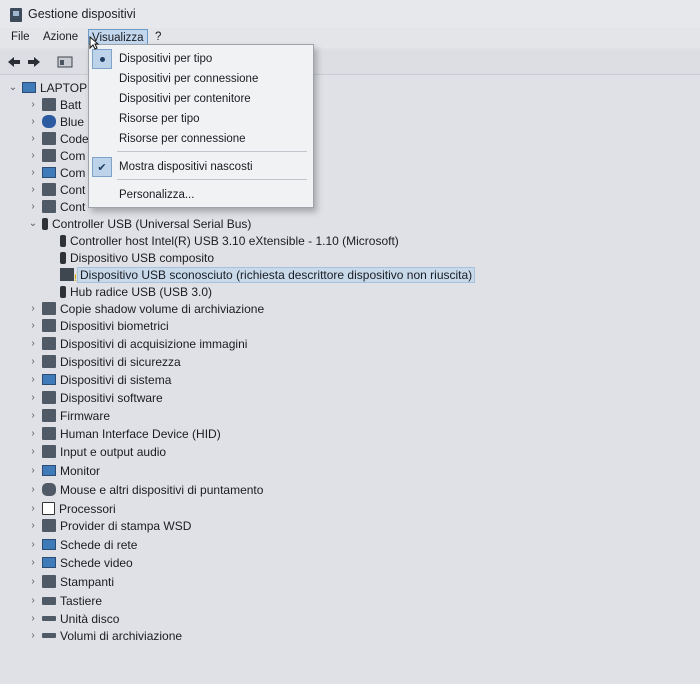 The width and height of the screenshot is (700, 684). What do you see at coordinates (102, 59) in the screenshot?
I see `radio-selected-icon` at bounding box center [102, 59].